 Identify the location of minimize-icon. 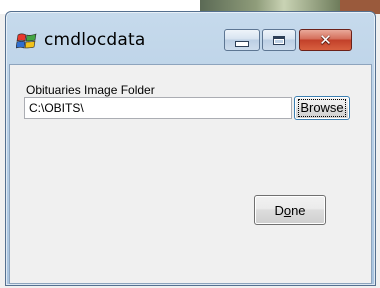
(242, 44).